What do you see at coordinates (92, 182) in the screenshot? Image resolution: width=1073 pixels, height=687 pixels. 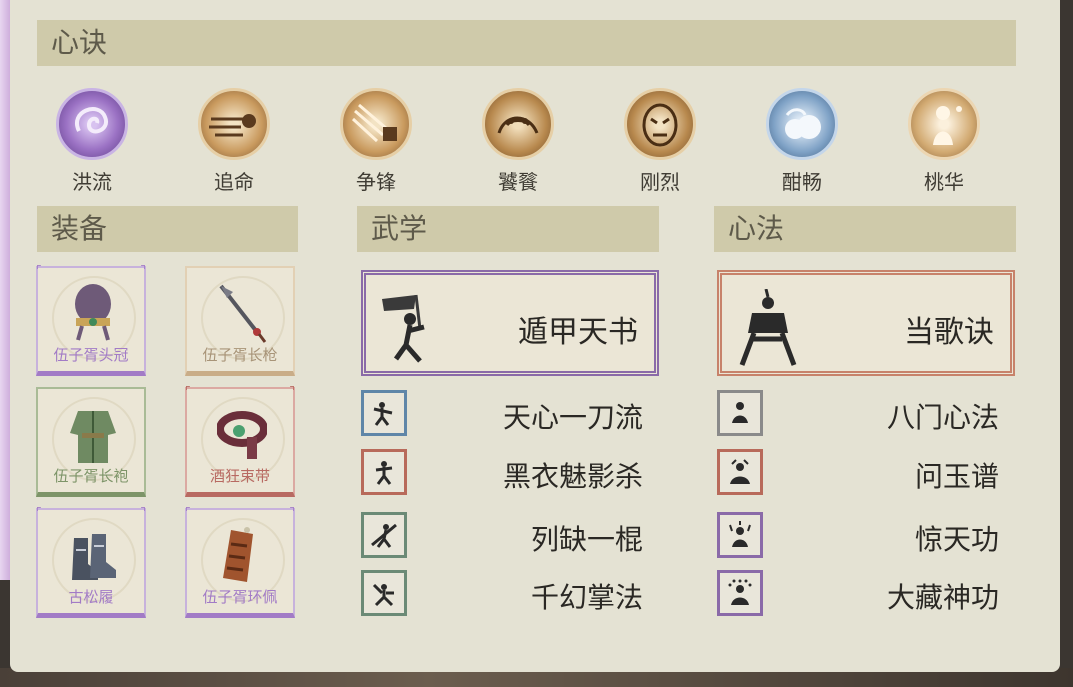 I see `xinjue-label: 洪流` at bounding box center [92, 182].